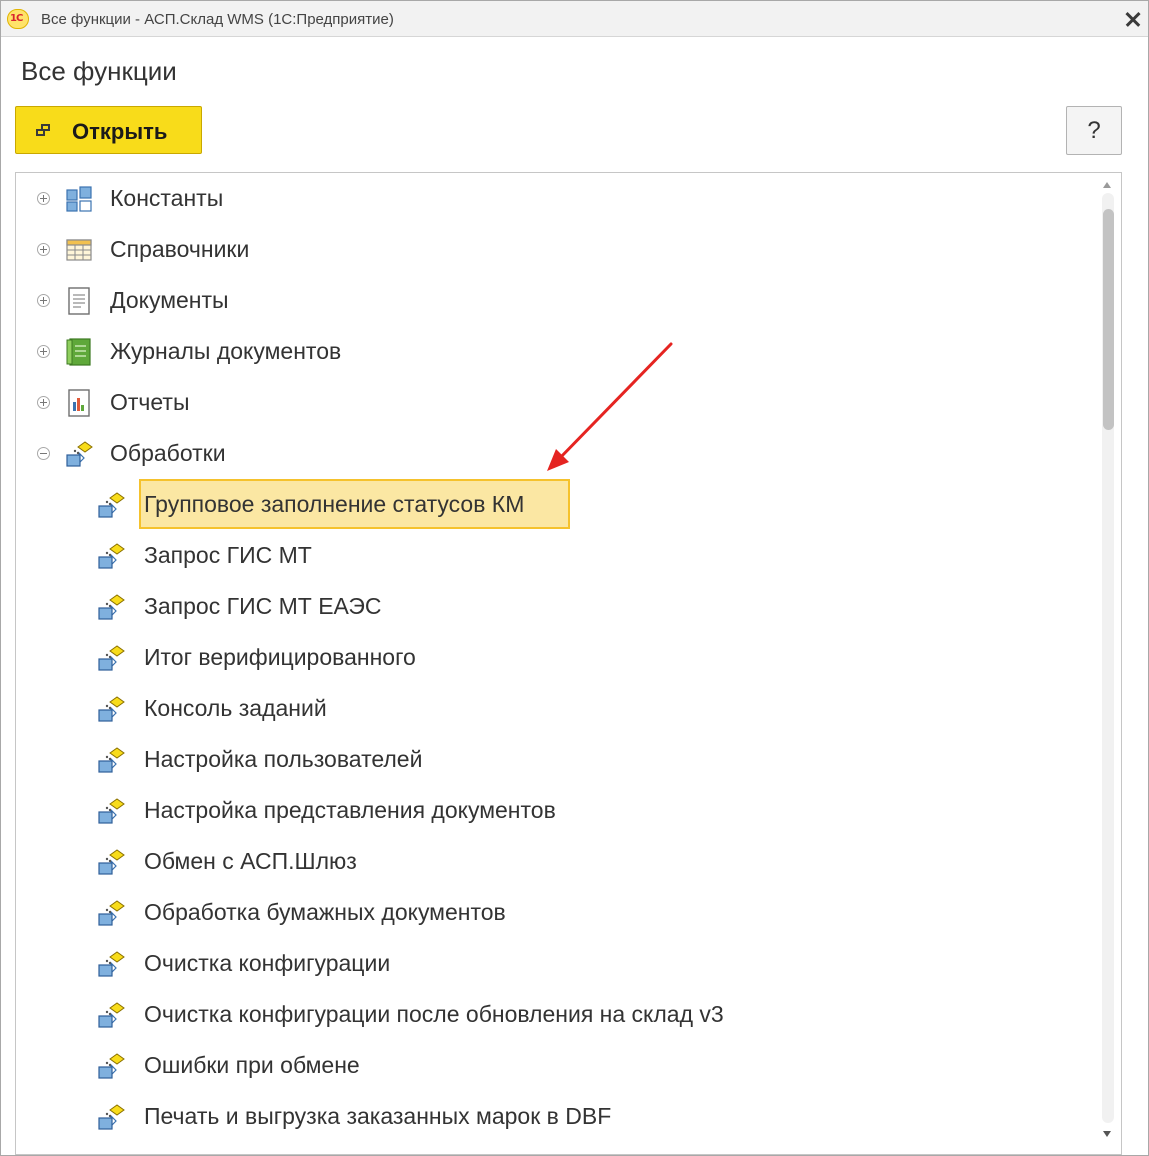 The image size is (1149, 1156). I want to click on tree-node-label: Консоль заданий, so click(235, 708).